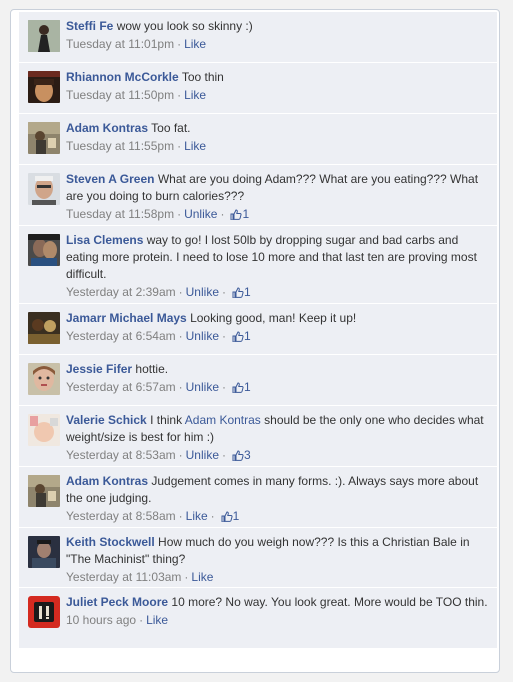 The height and width of the screenshot is (682, 513). Describe the element at coordinates (202, 77) in the screenshot. I see `comment-text: Too thin` at that location.